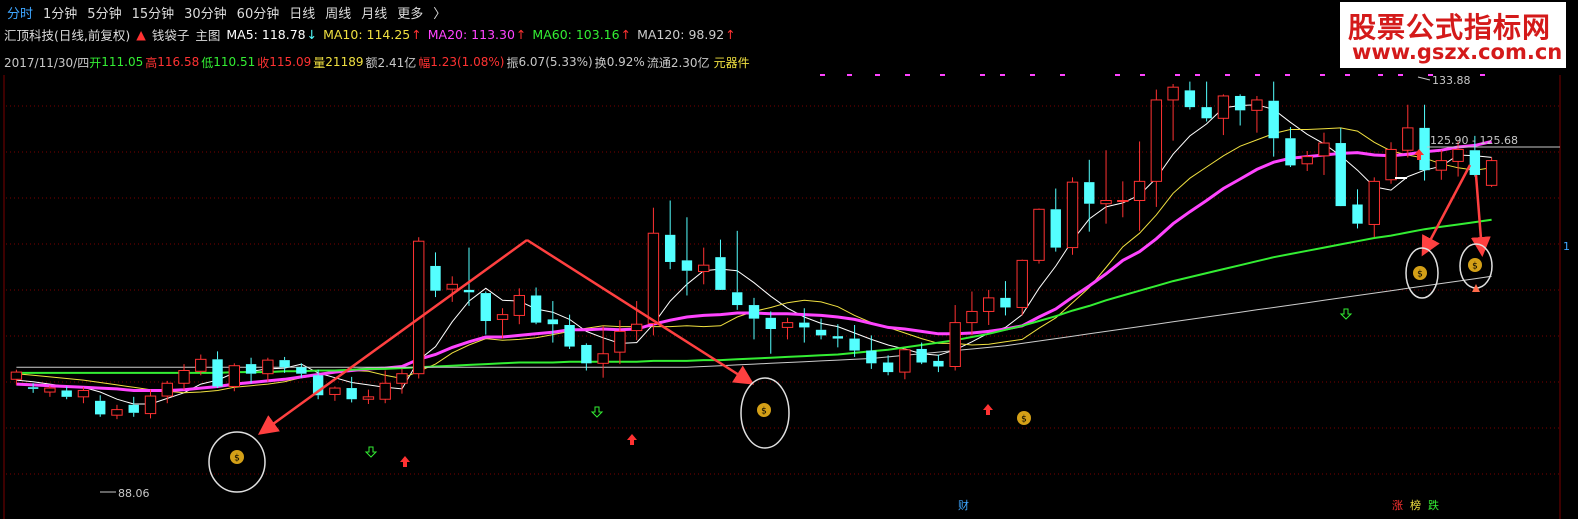  I want to click on high-value: 116.58, so click(178, 62).